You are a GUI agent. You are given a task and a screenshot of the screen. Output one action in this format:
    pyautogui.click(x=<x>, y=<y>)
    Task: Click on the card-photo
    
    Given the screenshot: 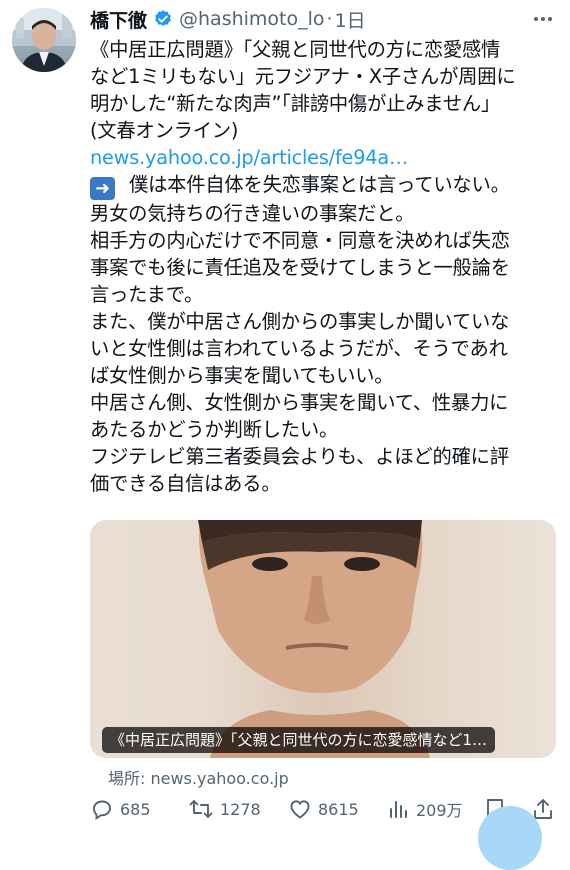 What is the action you would take?
    pyautogui.click(x=314, y=639)
    